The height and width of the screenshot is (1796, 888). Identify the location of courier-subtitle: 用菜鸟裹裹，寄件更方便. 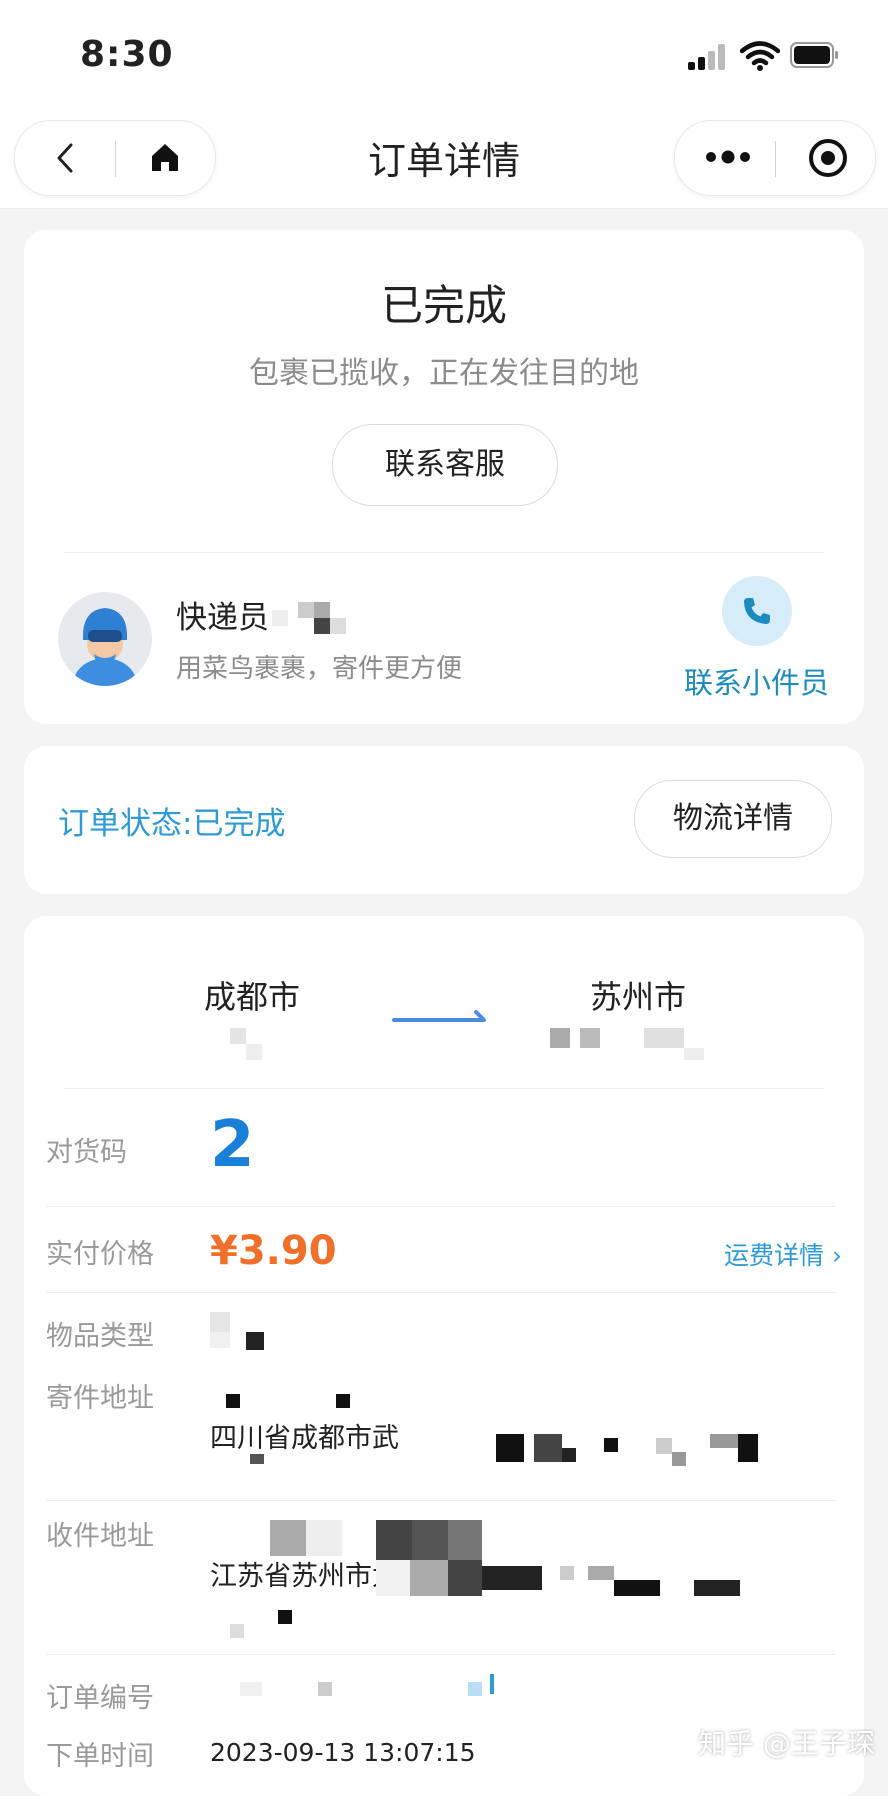
(319, 669).